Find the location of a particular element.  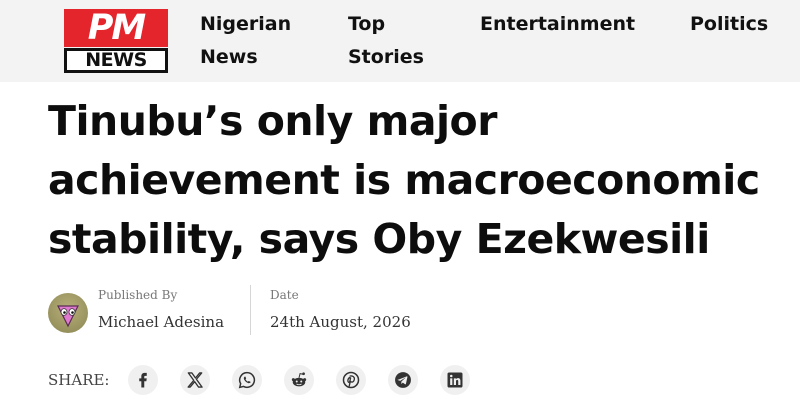

nav-item-nigerian-news: Nigerian News is located at coordinates (260, 41).